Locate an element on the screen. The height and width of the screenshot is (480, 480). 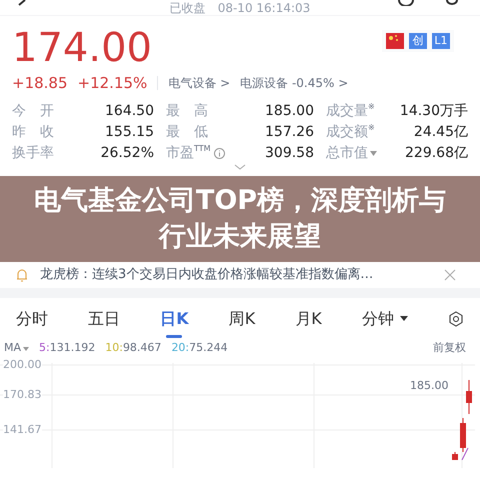
stat-value: 185.00 is located at coordinates (289, 111).